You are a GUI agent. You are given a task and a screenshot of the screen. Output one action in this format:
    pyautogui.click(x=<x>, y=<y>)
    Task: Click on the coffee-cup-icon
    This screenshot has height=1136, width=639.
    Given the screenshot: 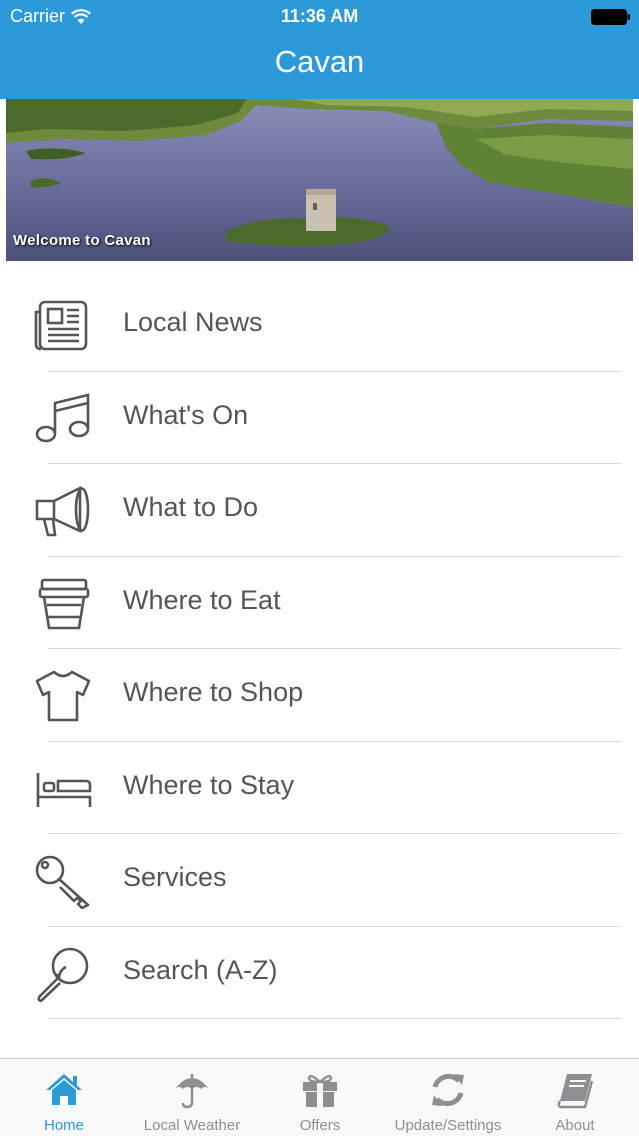 What is the action you would take?
    pyautogui.click(x=64, y=603)
    